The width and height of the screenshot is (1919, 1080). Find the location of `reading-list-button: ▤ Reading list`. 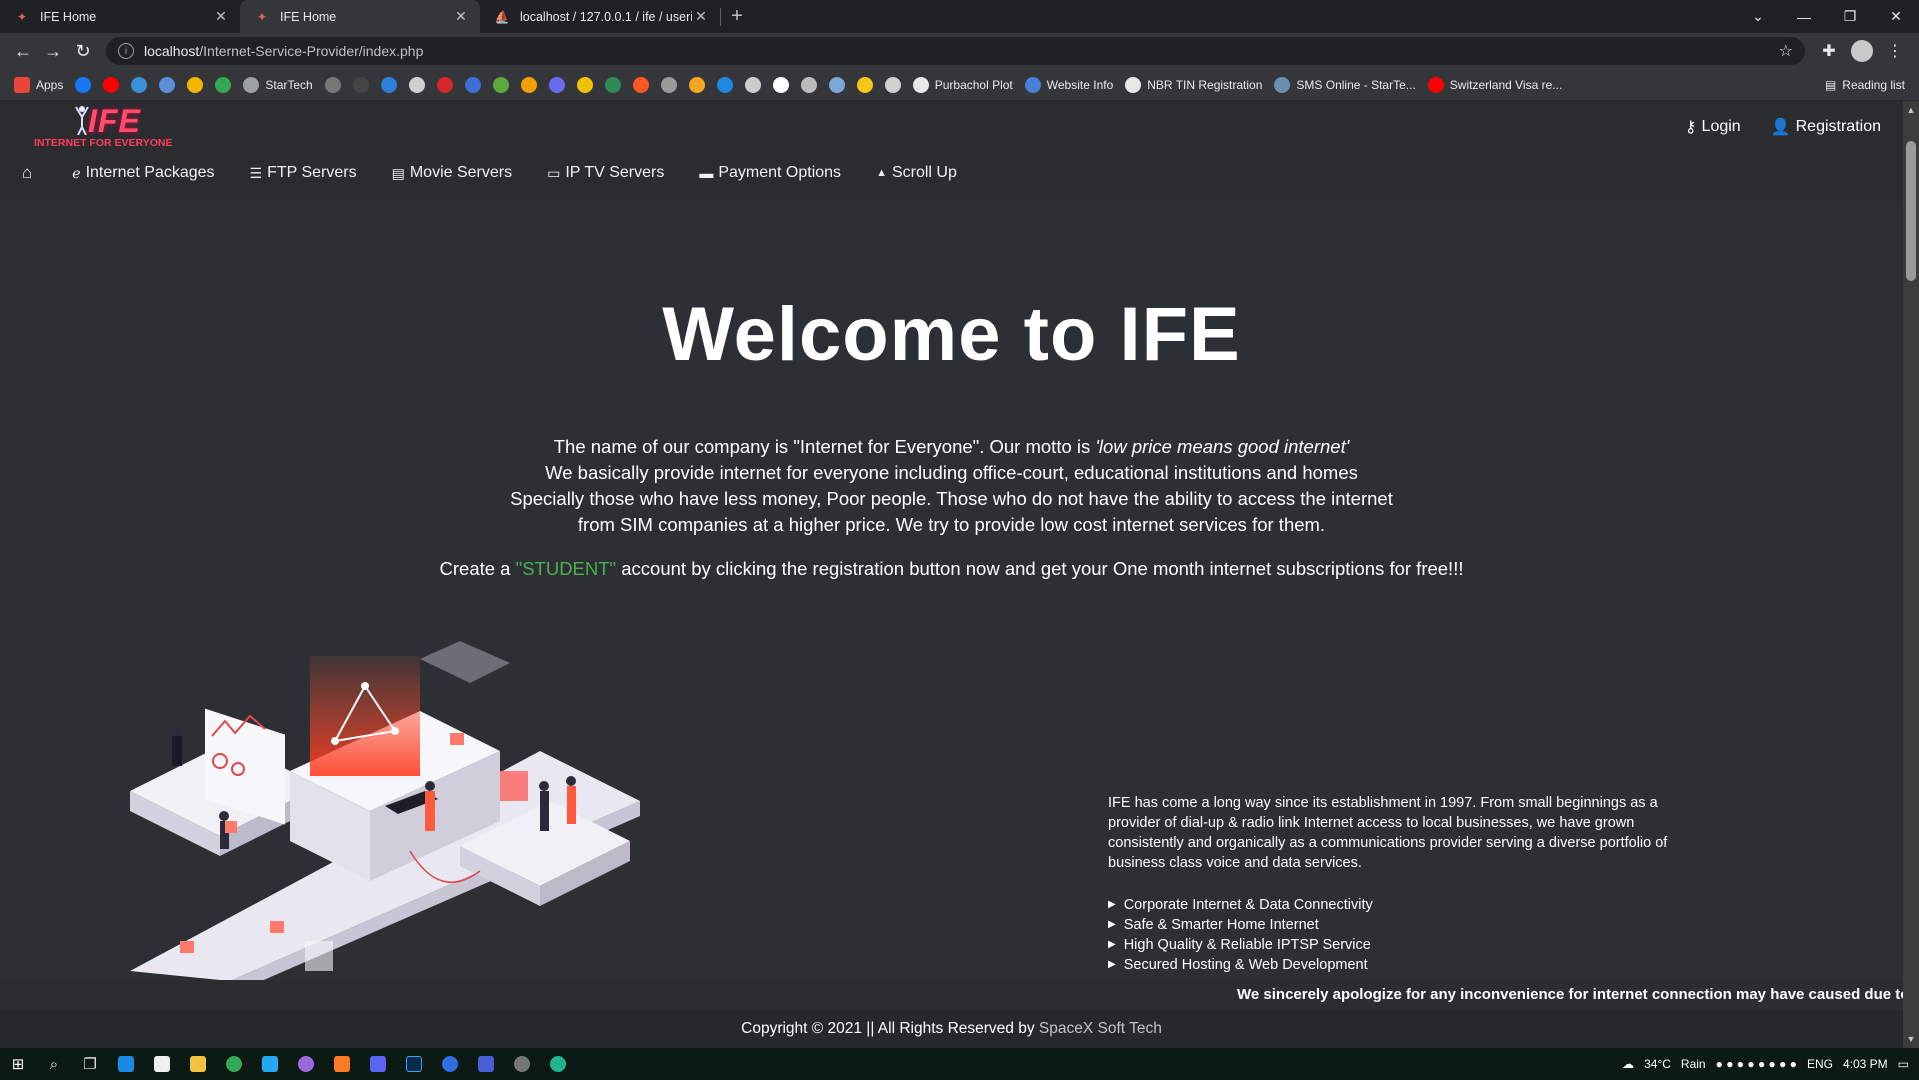

reading-list-button: ▤ Reading list is located at coordinates (1868, 85).